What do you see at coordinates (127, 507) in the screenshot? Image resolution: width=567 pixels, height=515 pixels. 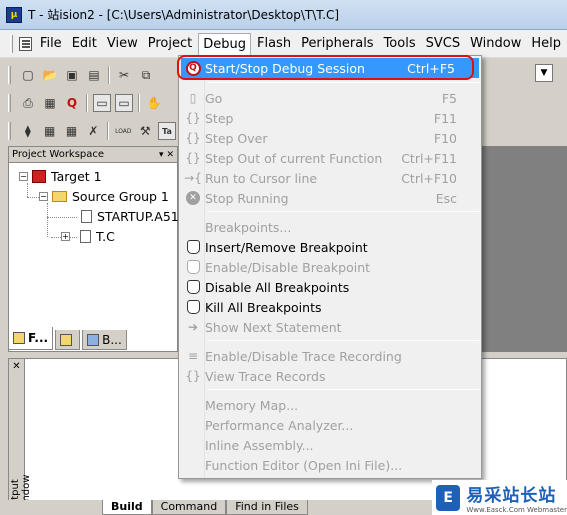 I see `tab-build: Build` at bounding box center [127, 507].